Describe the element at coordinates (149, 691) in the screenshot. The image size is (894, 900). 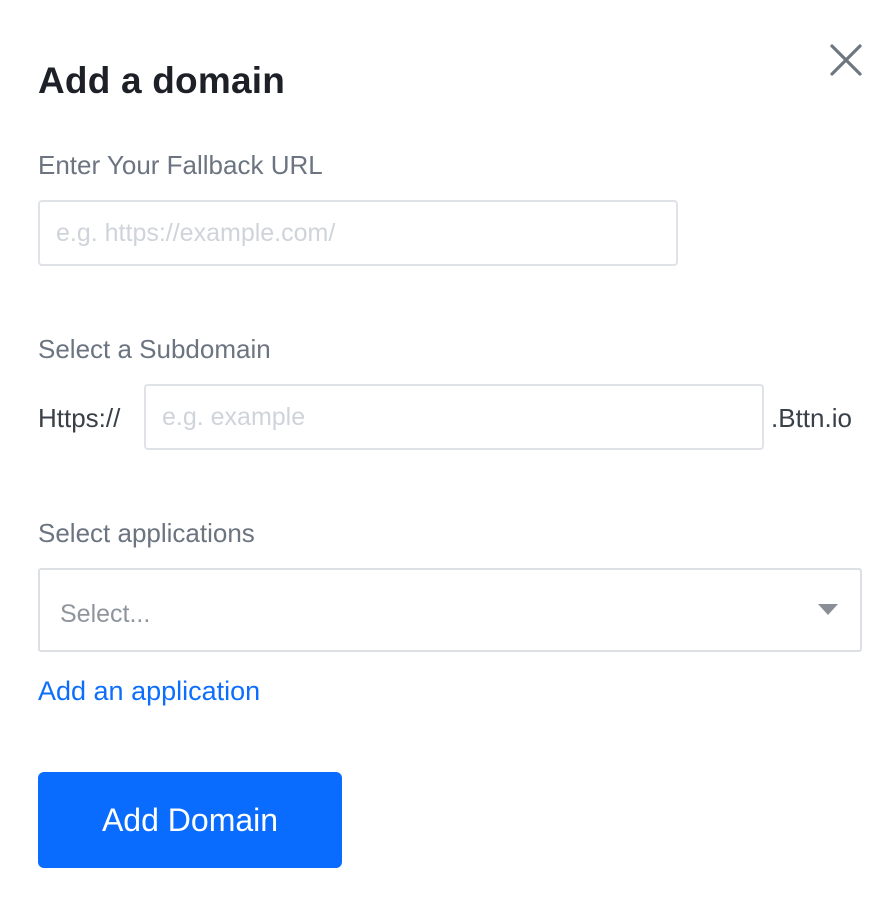
I see `add-application-link: Add an application` at that location.